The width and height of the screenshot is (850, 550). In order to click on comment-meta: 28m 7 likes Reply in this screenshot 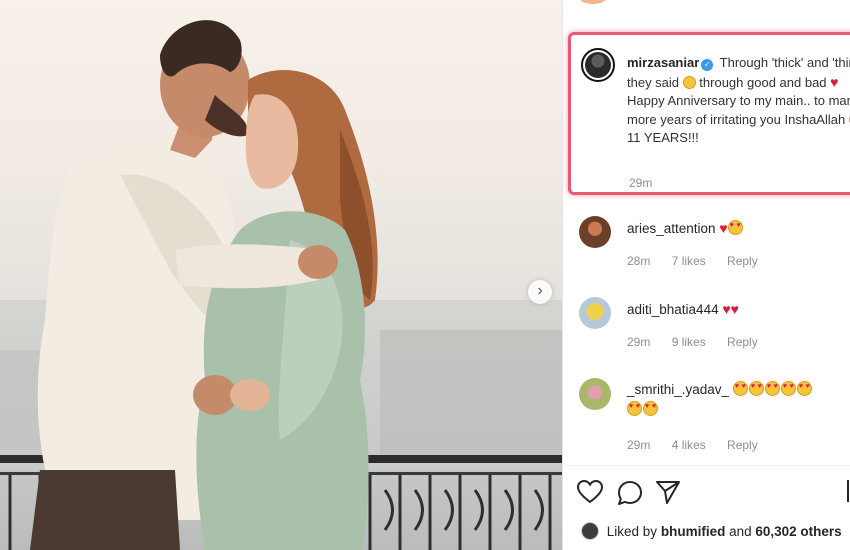, I will do `click(701, 261)`.